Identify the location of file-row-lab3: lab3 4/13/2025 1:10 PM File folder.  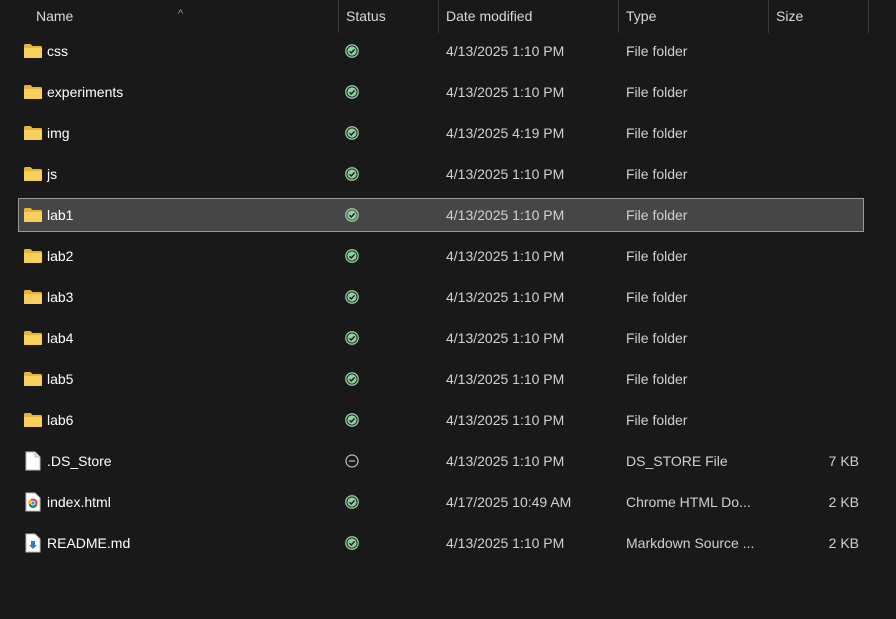
(441, 297).